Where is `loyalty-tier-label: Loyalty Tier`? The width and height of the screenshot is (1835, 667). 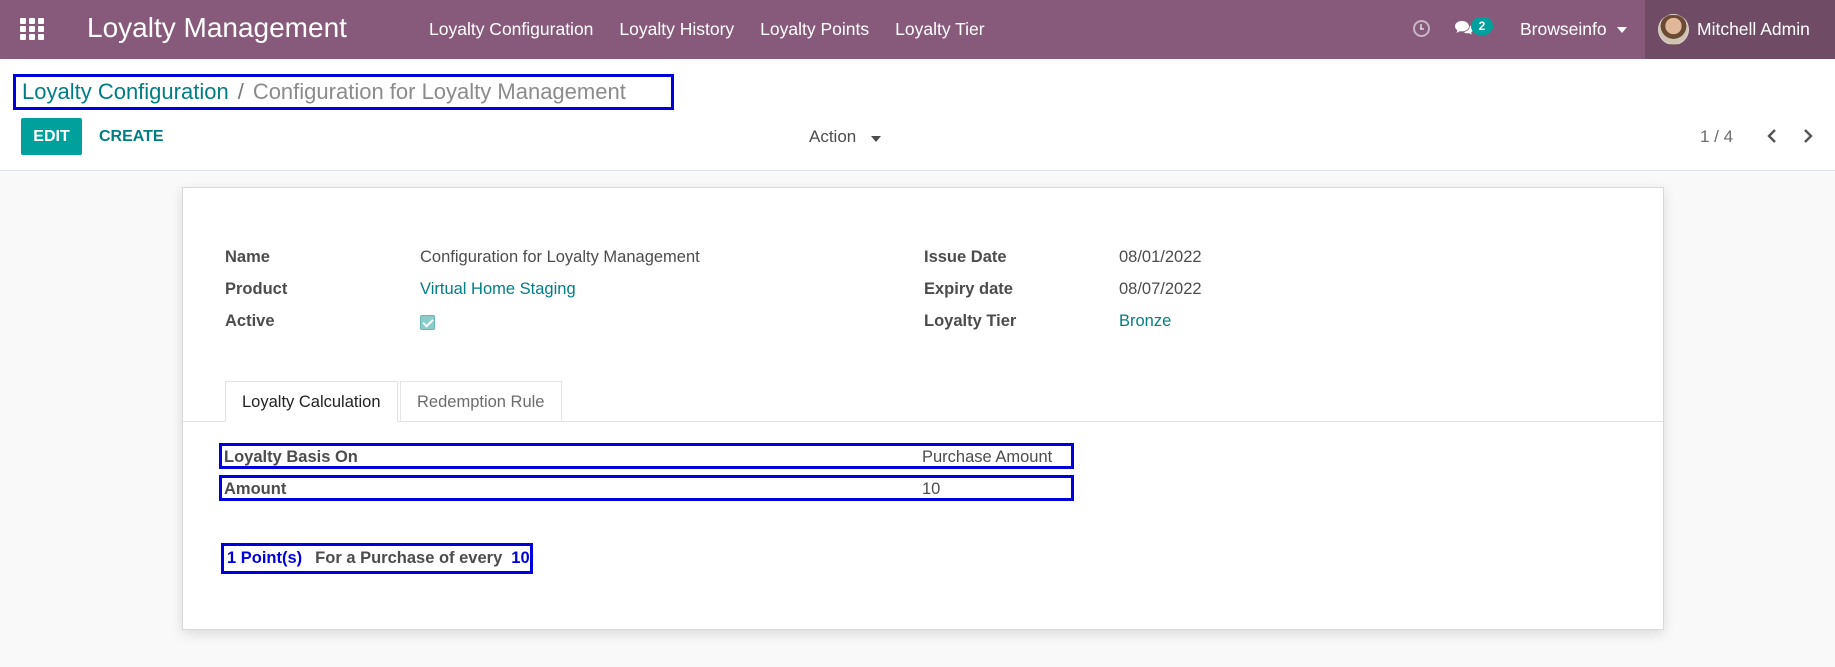 loyalty-tier-label: Loyalty Tier is located at coordinates (970, 321).